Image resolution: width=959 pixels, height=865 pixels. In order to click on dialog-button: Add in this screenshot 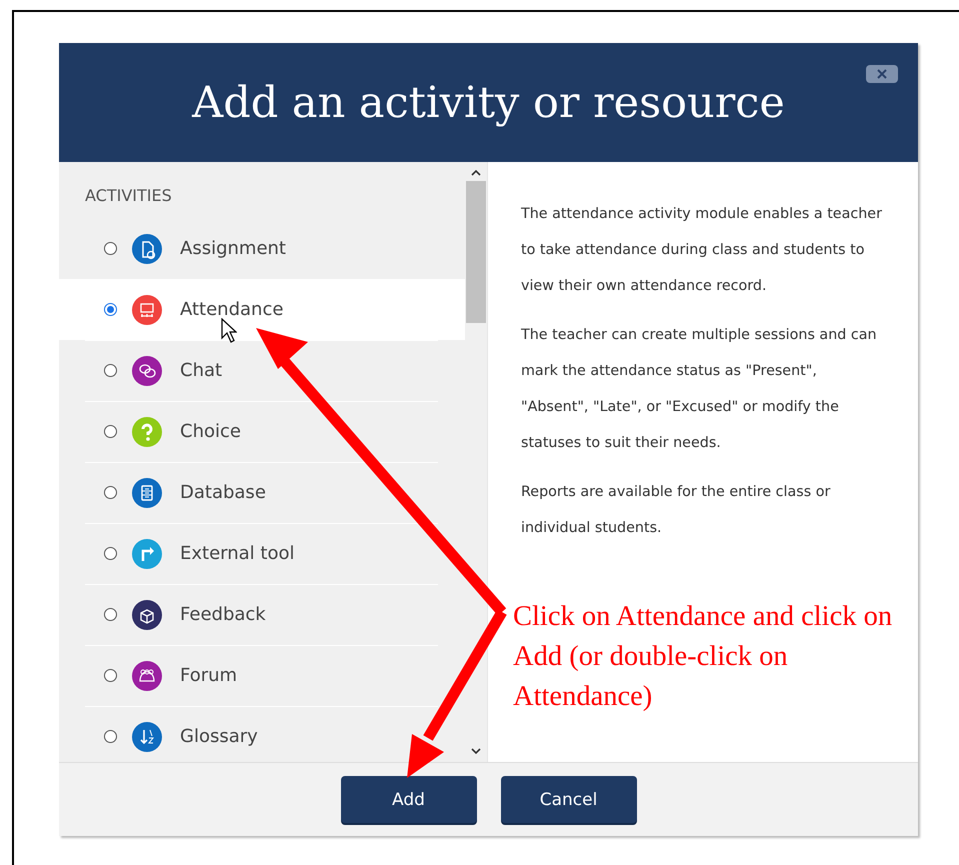, I will do `click(408, 799)`.